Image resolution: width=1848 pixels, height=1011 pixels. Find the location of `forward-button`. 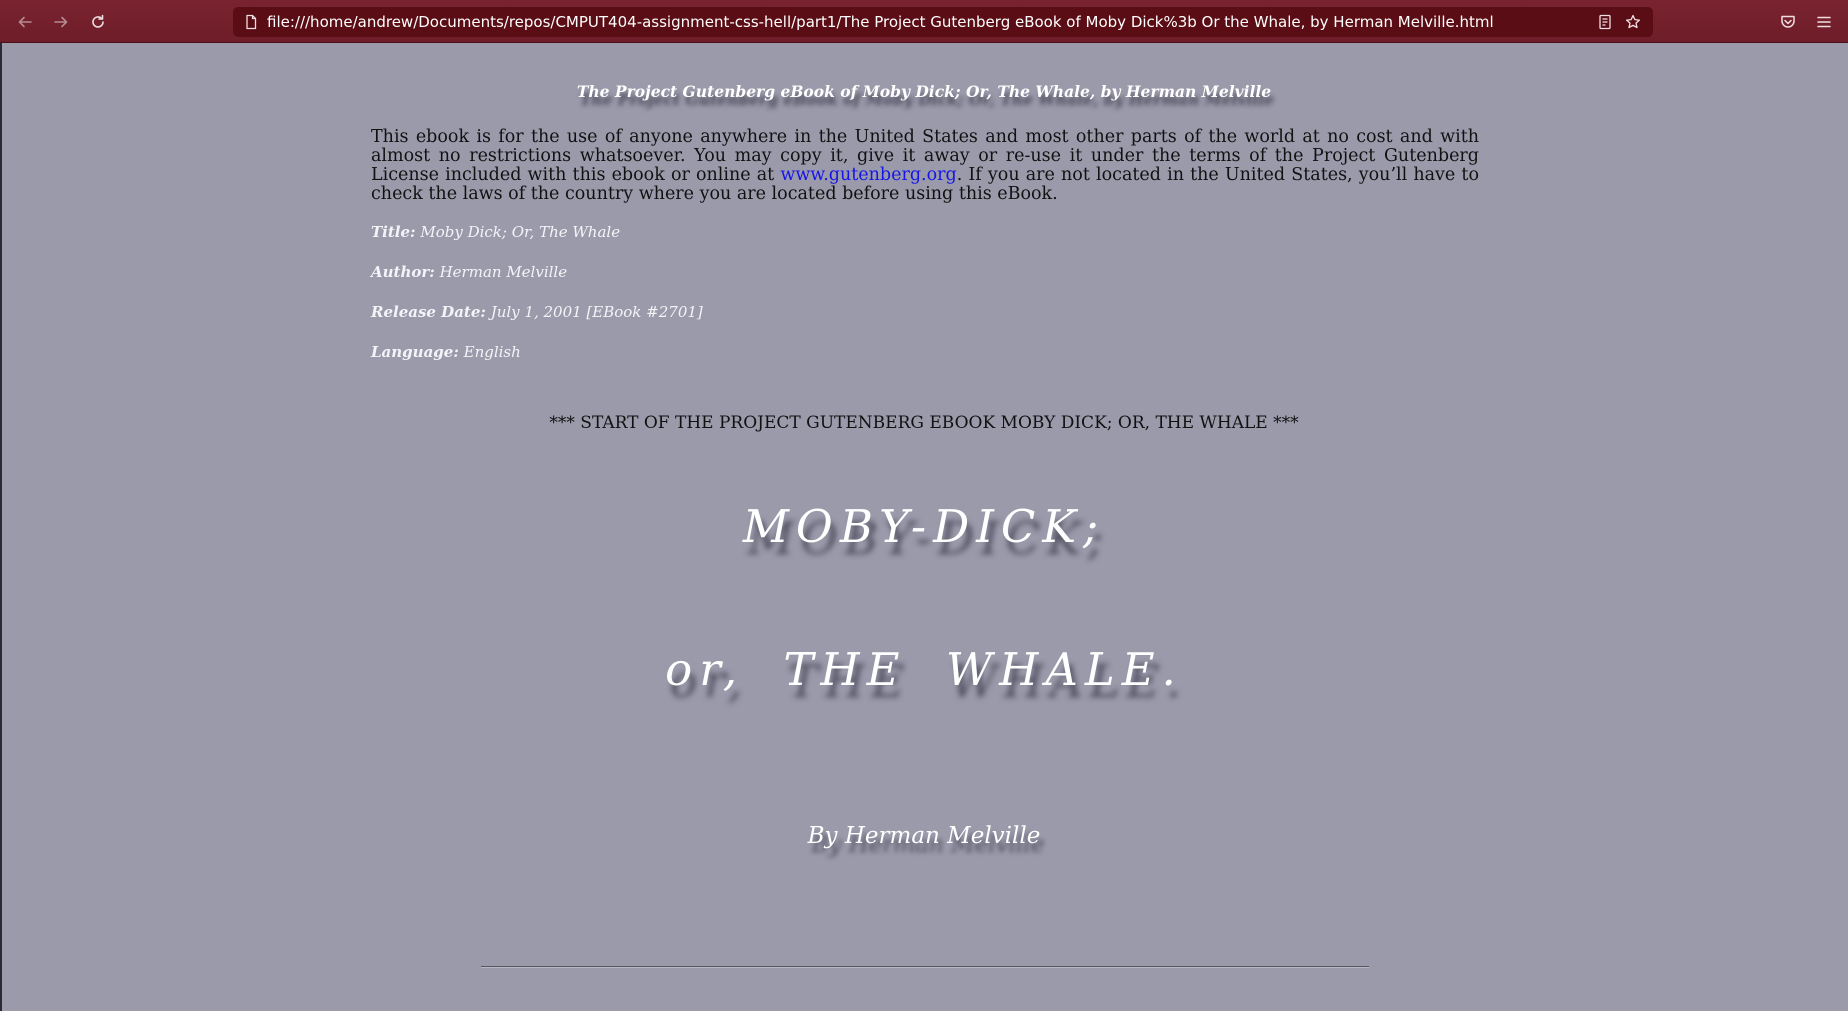

forward-button is located at coordinates (61, 22).